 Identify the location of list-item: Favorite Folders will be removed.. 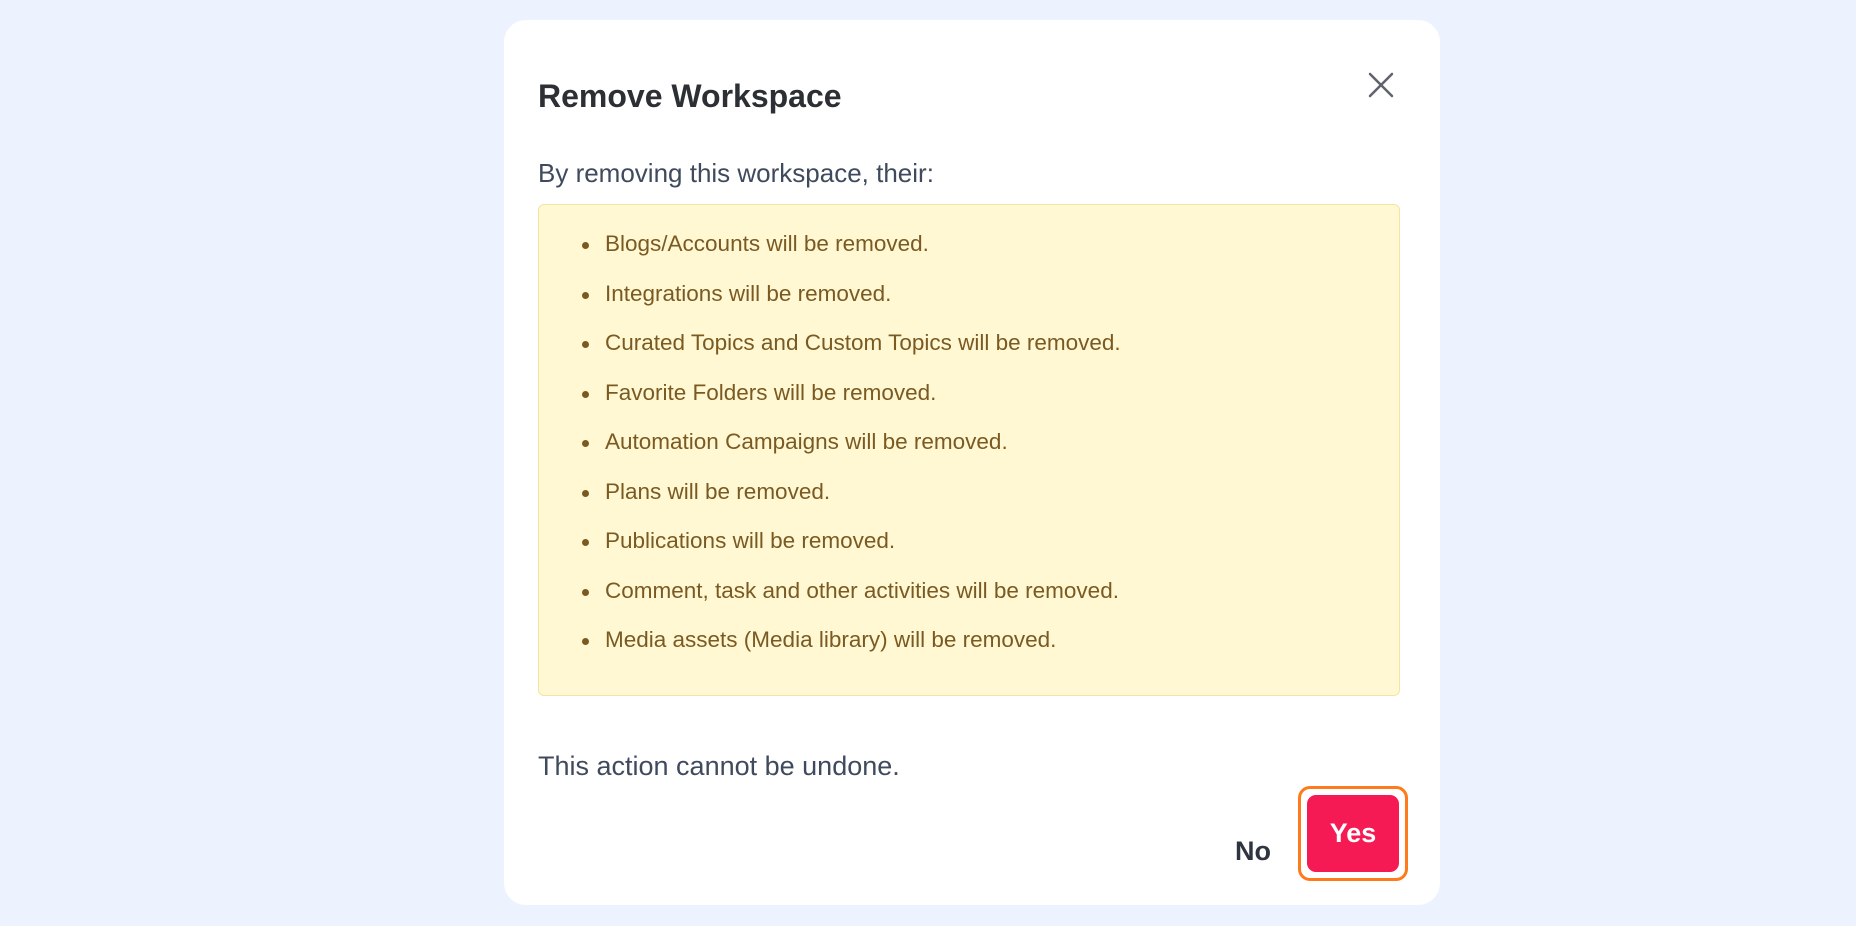
(969, 405).